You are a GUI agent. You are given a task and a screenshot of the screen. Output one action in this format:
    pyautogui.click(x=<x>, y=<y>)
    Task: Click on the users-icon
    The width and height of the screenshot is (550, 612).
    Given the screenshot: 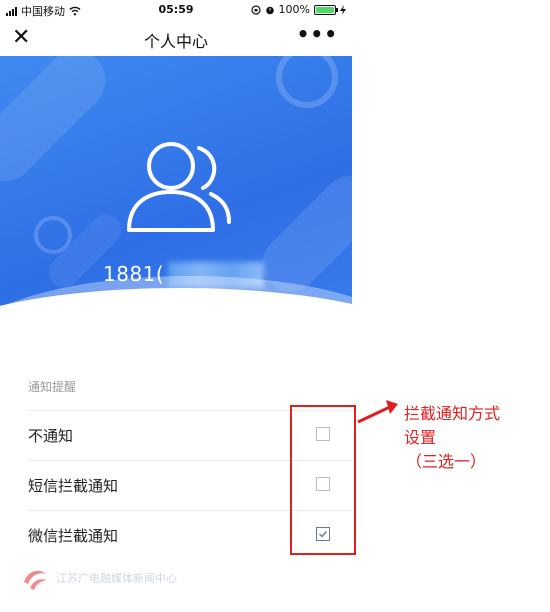 What is the action you would take?
    pyautogui.click(x=179, y=187)
    